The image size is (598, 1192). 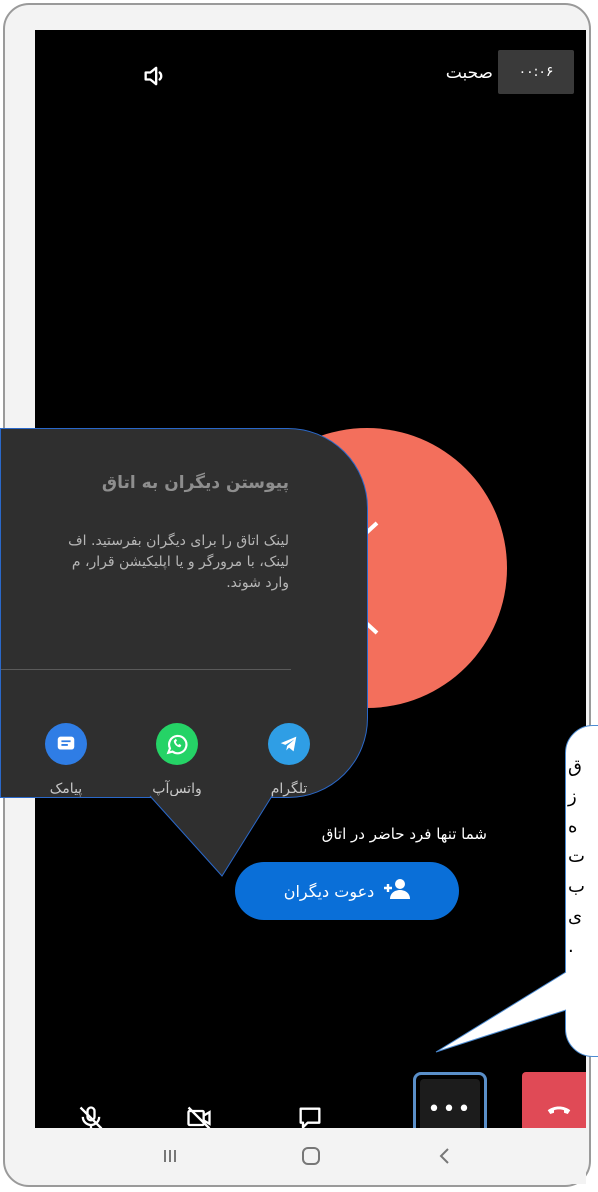 What do you see at coordinates (554, 1100) in the screenshot?
I see `hangup-button` at bounding box center [554, 1100].